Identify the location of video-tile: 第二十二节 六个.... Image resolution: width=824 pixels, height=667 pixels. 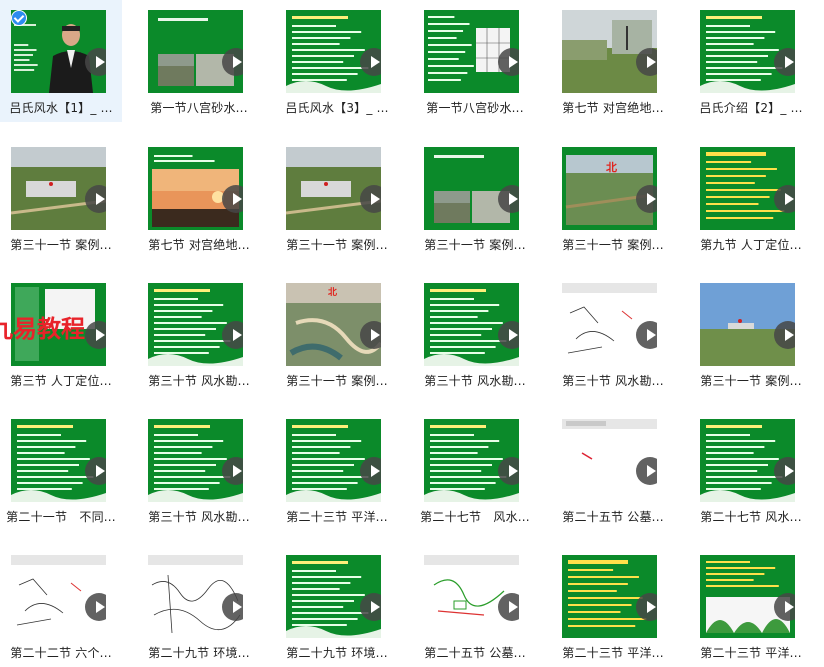
(61, 606).